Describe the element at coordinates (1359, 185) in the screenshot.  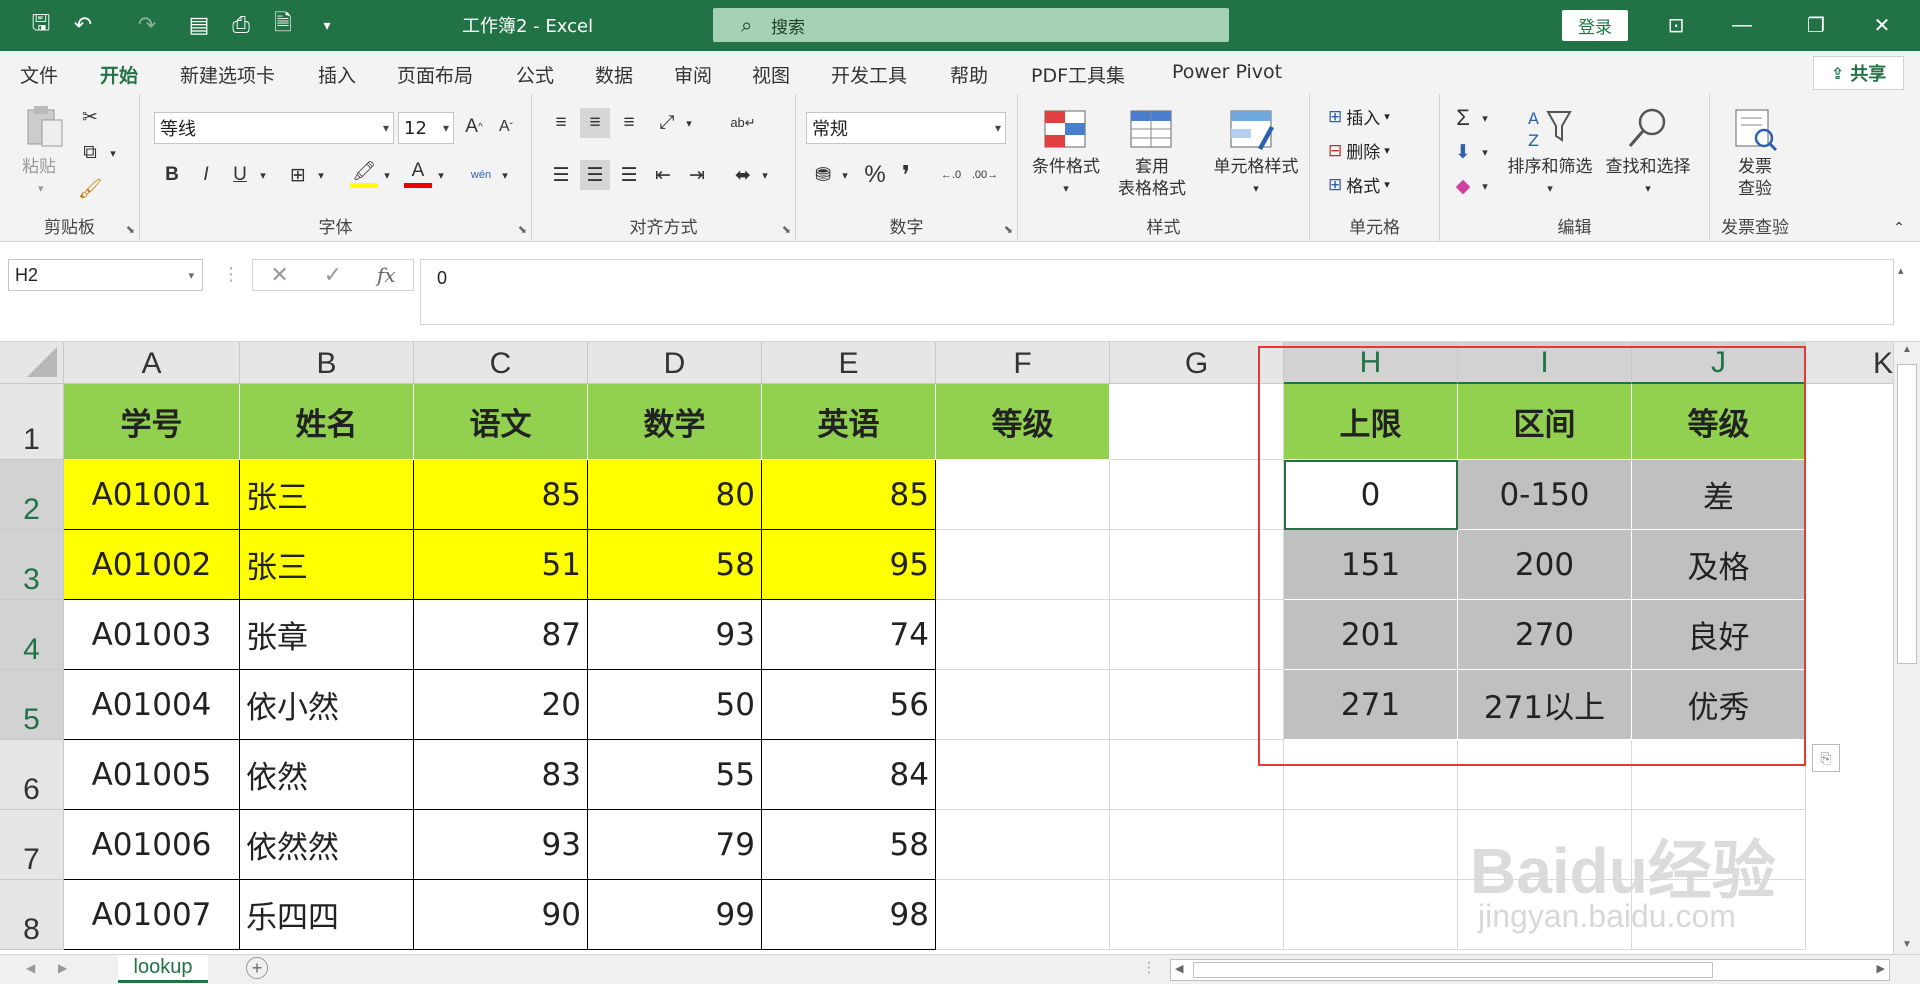
I see `format-cells-button: ⊞ 格式 ▾` at that location.